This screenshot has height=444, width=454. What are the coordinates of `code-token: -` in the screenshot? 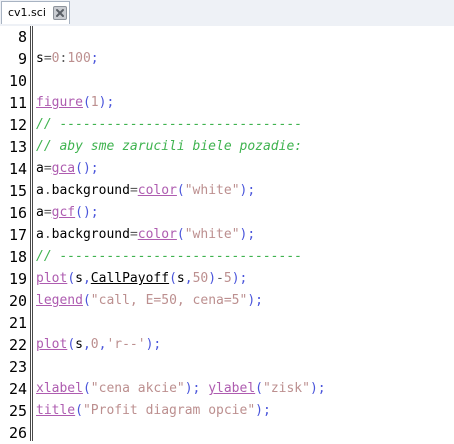 It's located at (220, 278).